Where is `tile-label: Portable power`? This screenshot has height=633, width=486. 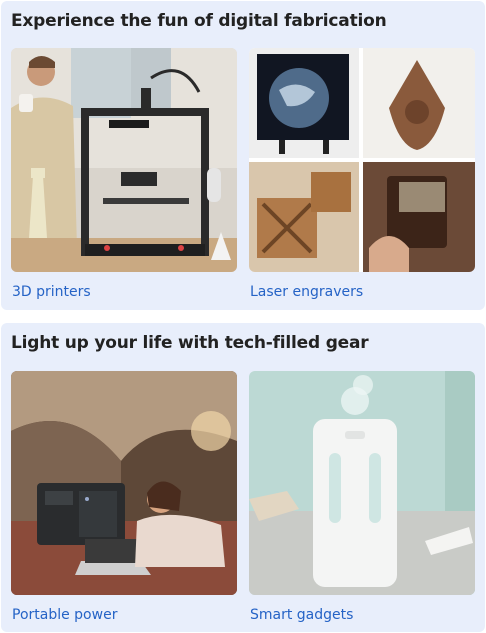 tile-label: Portable power is located at coordinates (65, 615).